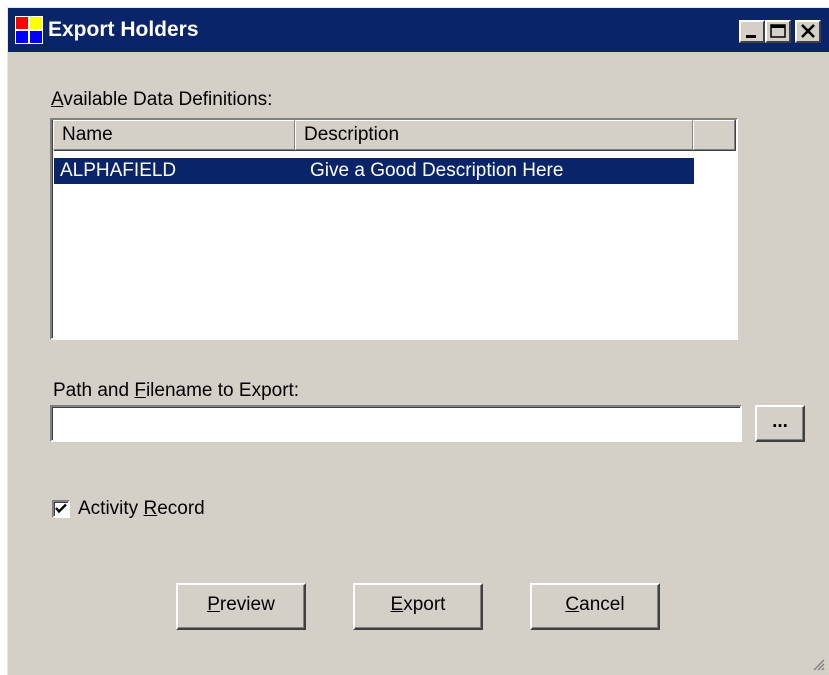 The width and height of the screenshot is (829, 675). What do you see at coordinates (141, 509) in the screenshot?
I see `activity-record-label: Activity Record` at bounding box center [141, 509].